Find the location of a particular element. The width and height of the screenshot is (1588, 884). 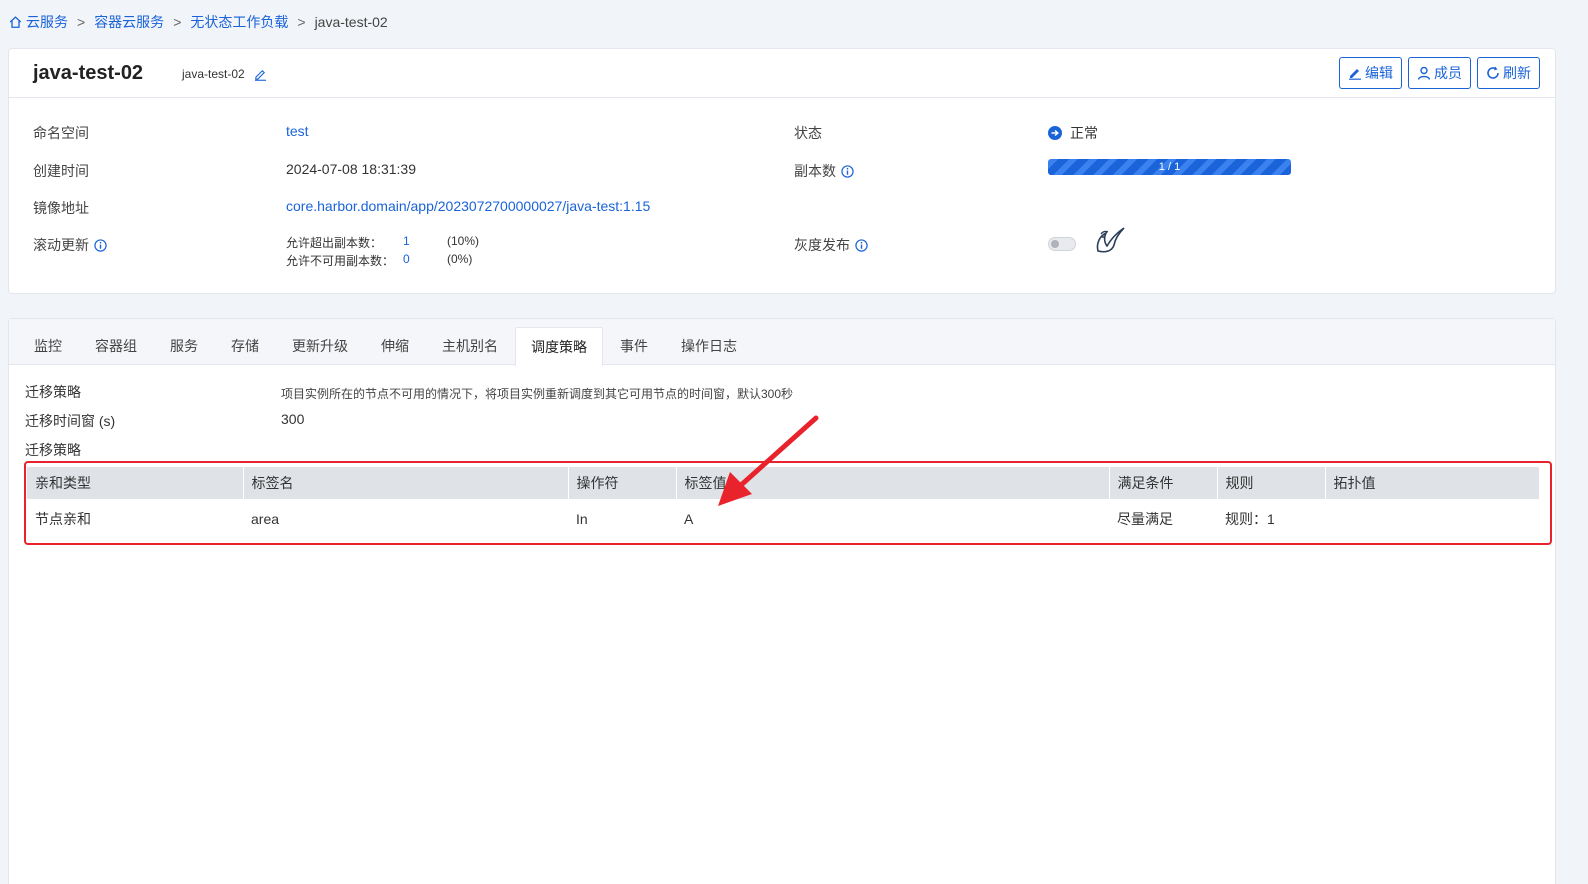

breadcrumb-link-container: 容器云服务 is located at coordinates (129, 22).